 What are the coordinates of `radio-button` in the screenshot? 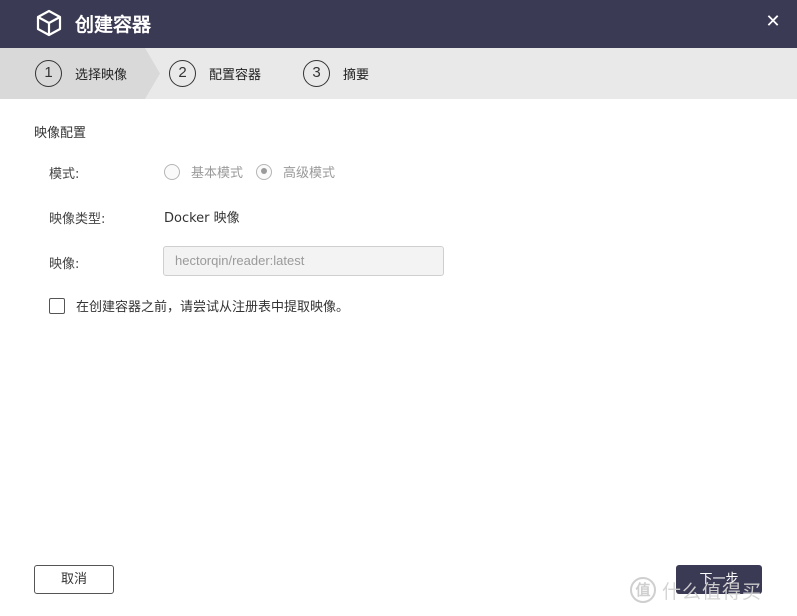 It's located at (172, 171).